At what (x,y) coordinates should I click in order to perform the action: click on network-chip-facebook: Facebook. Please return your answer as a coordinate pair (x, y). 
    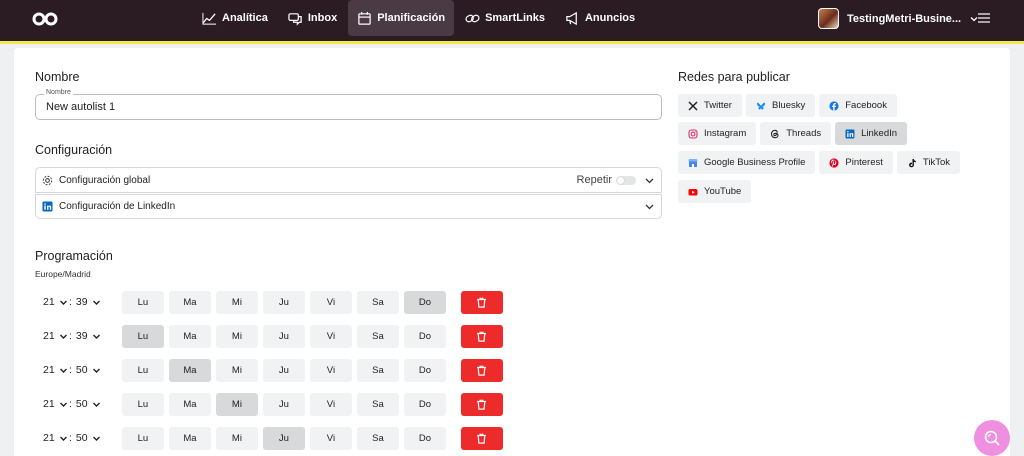
    Looking at the image, I should click on (858, 105).